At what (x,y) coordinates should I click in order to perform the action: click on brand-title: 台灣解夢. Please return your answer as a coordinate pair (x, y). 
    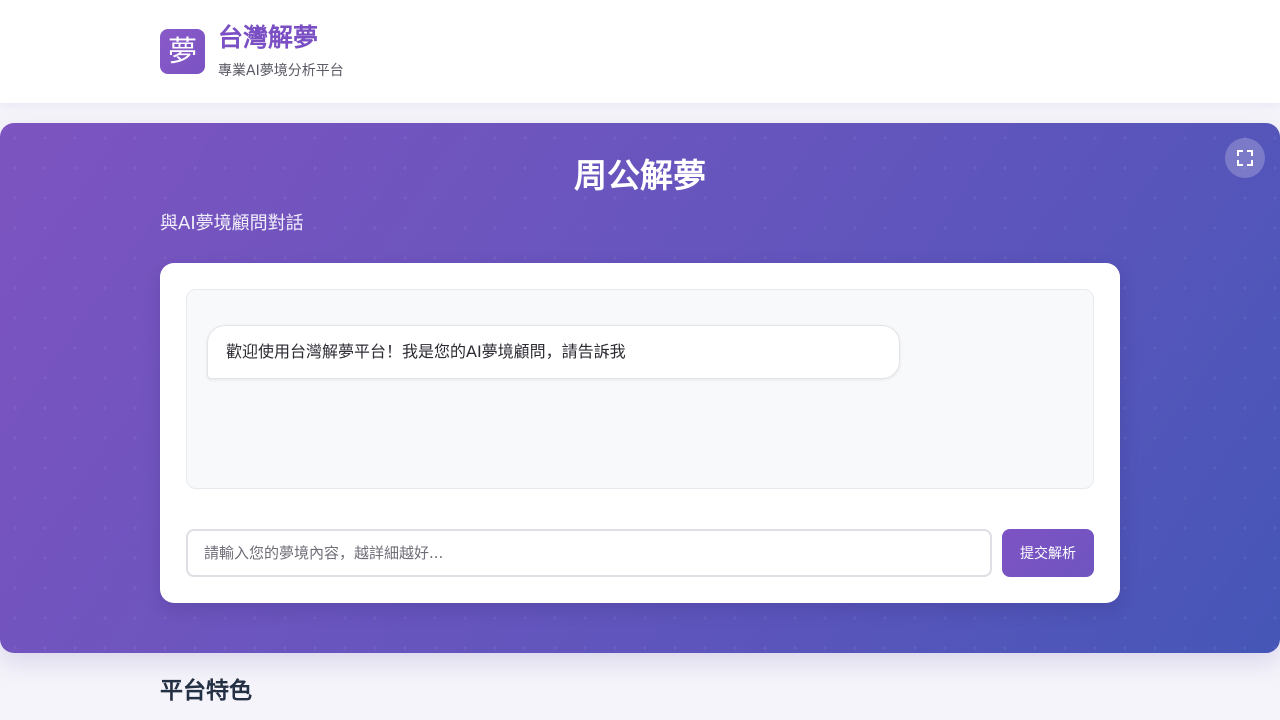
    Looking at the image, I should click on (268, 38).